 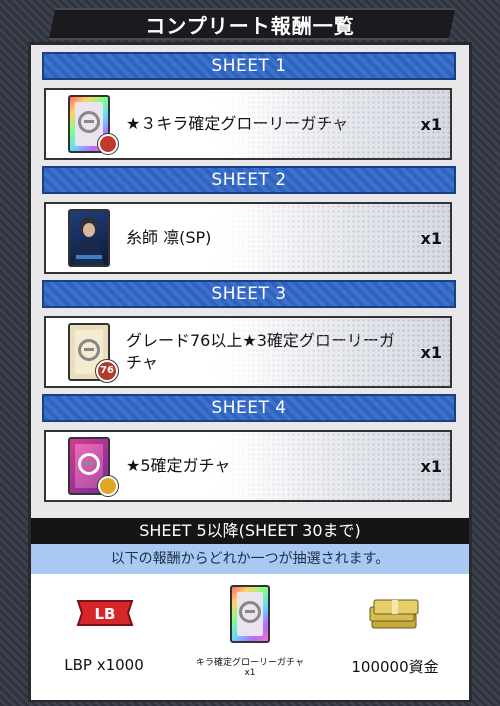 What do you see at coordinates (107, 371) in the screenshot?
I see `grade-badge: 76` at bounding box center [107, 371].